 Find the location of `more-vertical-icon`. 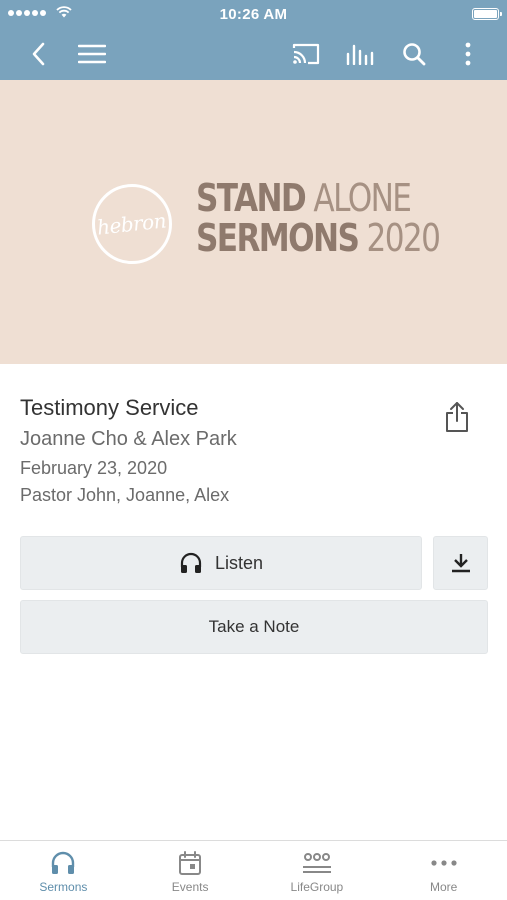

more-vertical-icon is located at coordinates (468, 54).